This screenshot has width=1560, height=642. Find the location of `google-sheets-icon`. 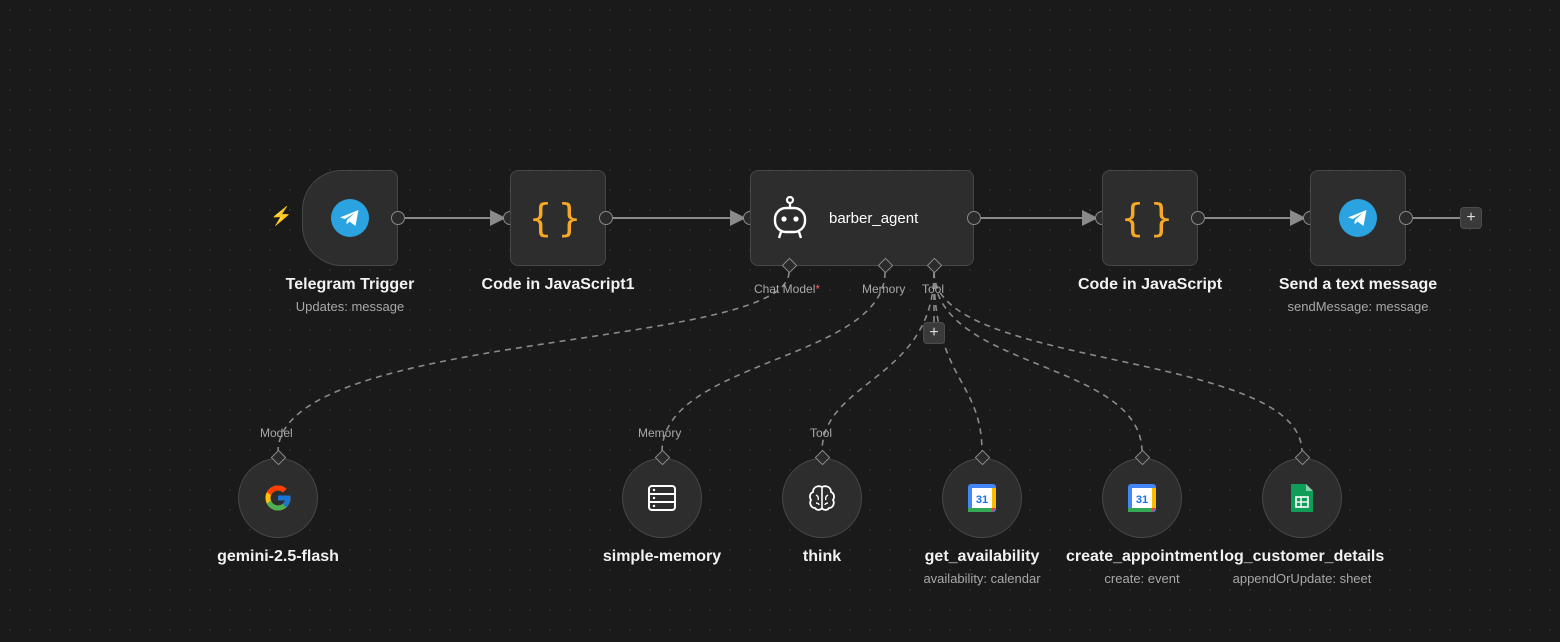

google-sheets-icon is located at coordinates (1302, 498).